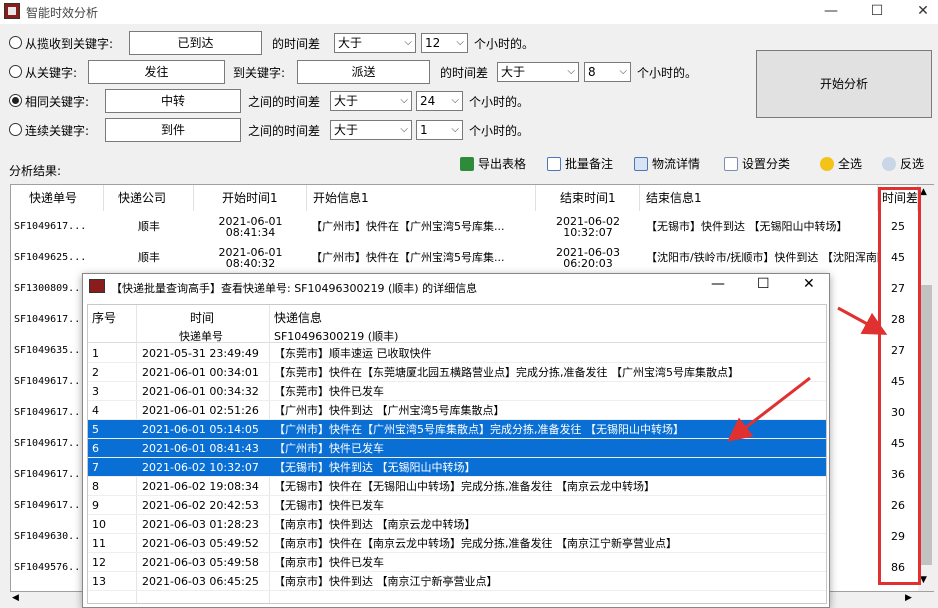 The width and height of the screenshot is (938, 608). What do you see at coordinates (588, 226) in the screenshot?
I see `grid-cell-et: 2021-06-02 10:32:07` at bounding box center [588, 226].